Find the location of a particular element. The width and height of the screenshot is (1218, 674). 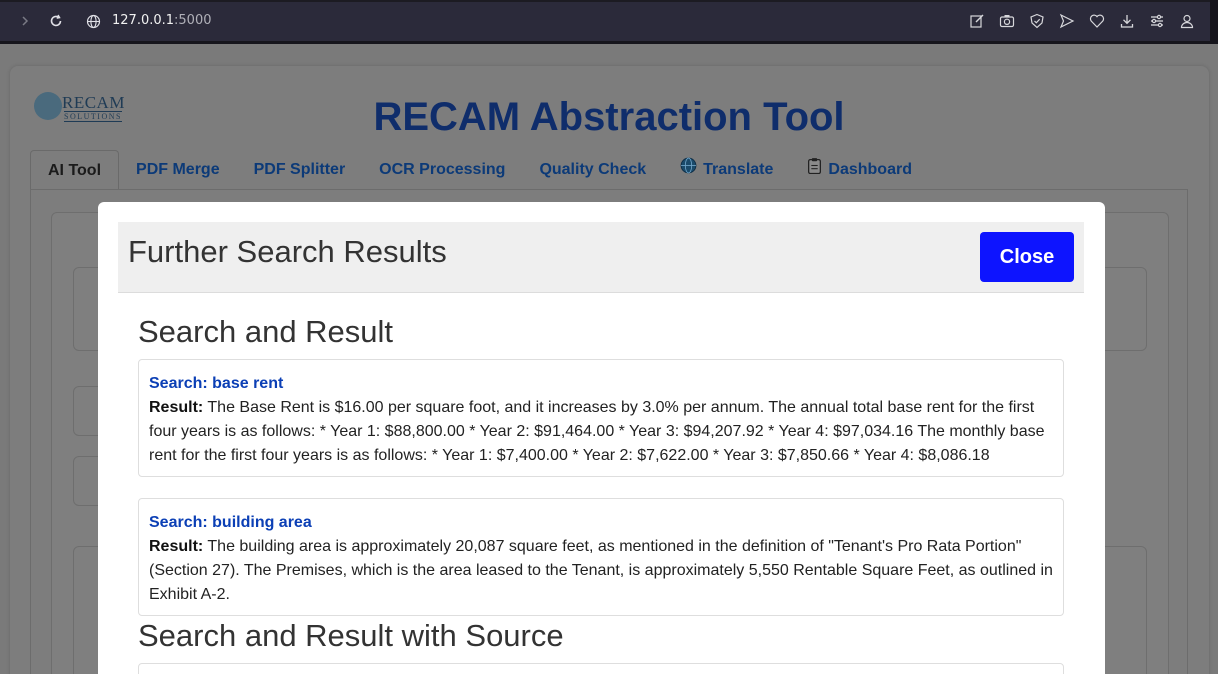

tab-ocr-processing: OCR Processing is located at coordinates (442, 170).